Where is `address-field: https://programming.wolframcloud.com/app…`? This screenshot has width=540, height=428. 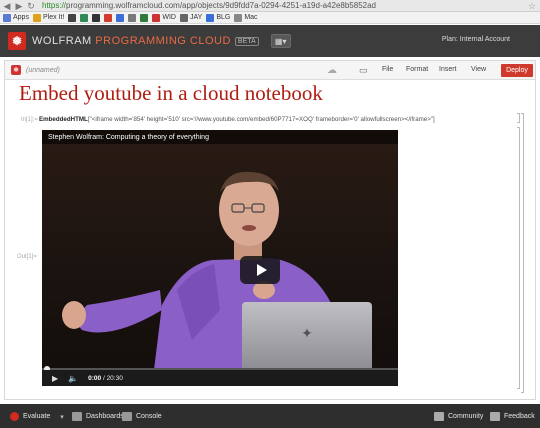
address-field: https://programming.wolframcloud.com/app… is located at coordinates (209, 5).